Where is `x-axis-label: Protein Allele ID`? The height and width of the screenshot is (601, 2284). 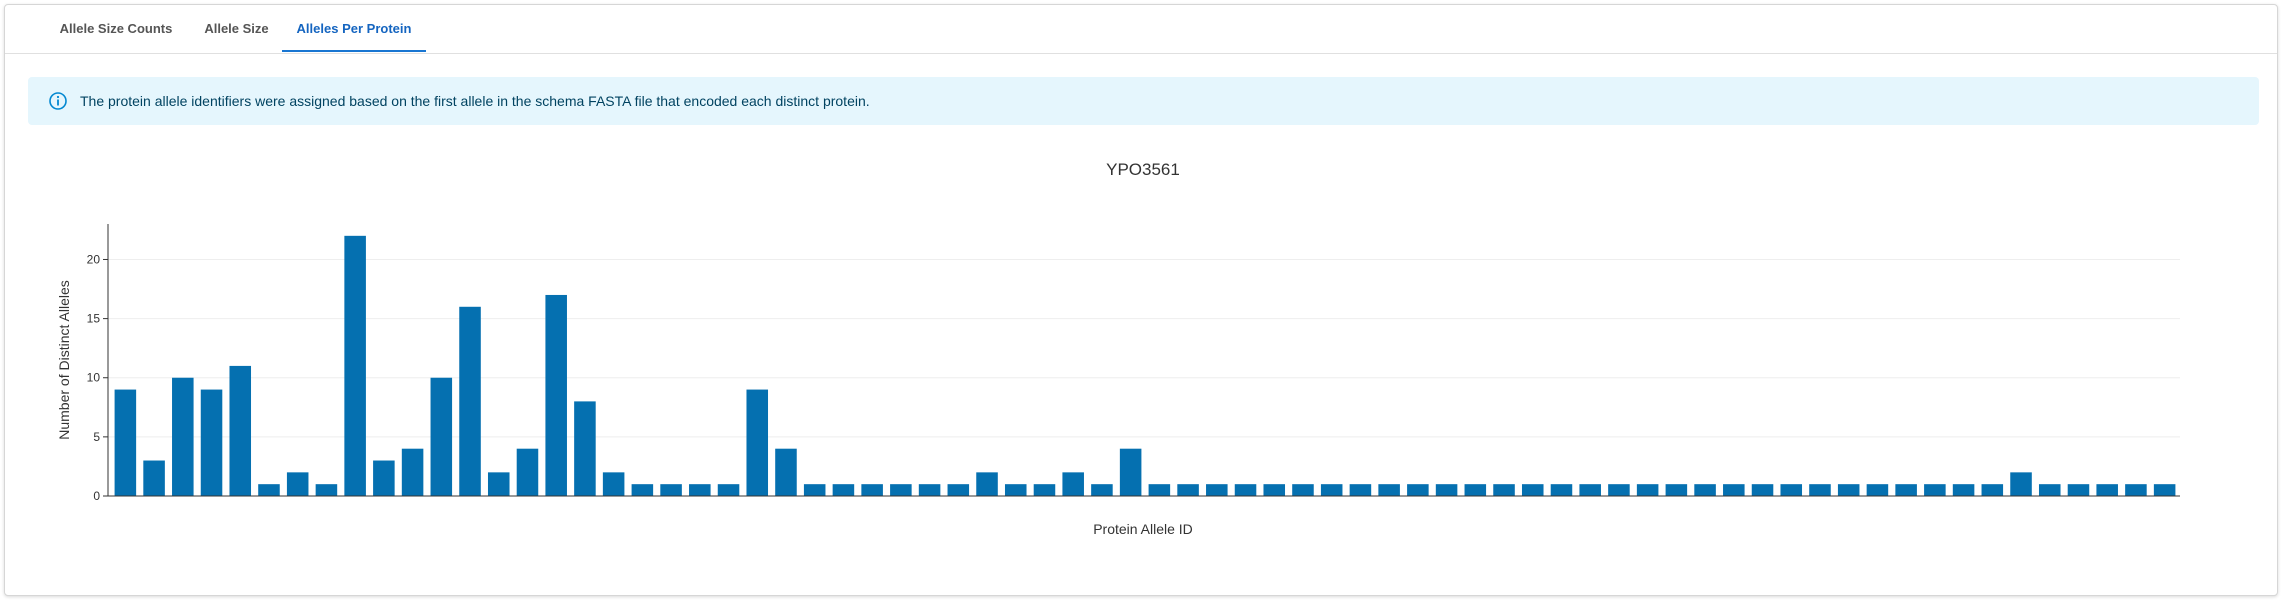
x-axis-label: Protein Allele ID is located at coordinates (1143, 529).